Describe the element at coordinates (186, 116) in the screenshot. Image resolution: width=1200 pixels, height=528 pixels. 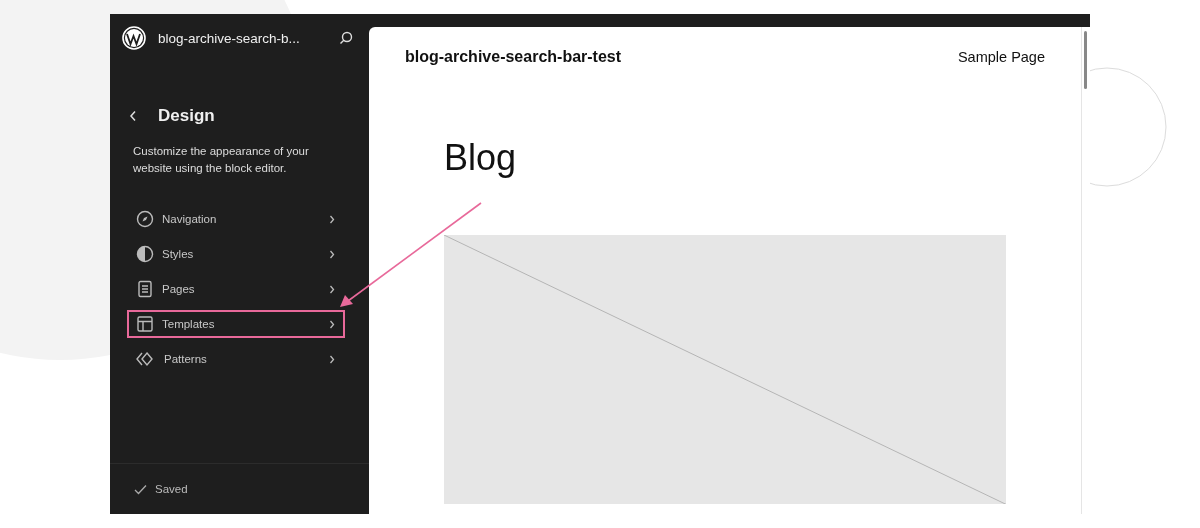
I see `section-title: Design` at that location.